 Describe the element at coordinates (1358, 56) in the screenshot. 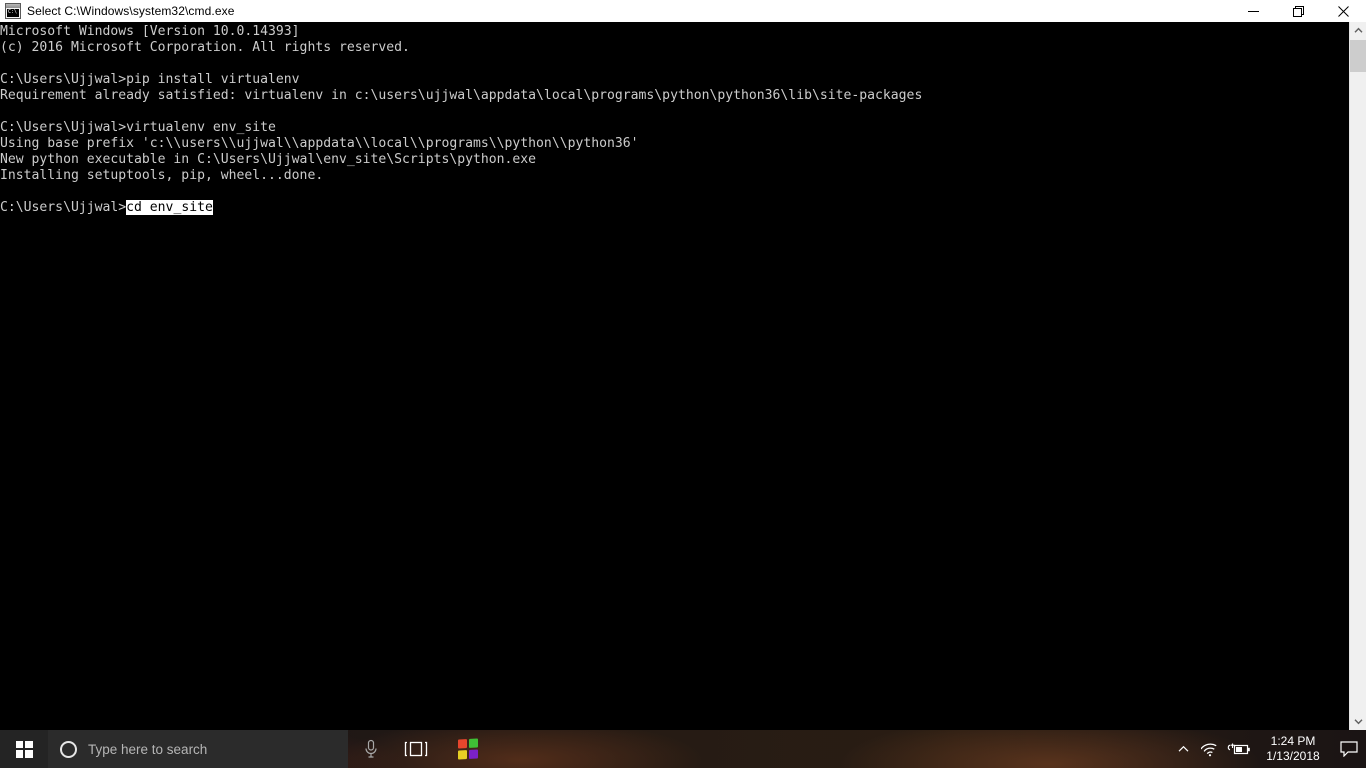

I see `scrollbar-thumb` at that location.